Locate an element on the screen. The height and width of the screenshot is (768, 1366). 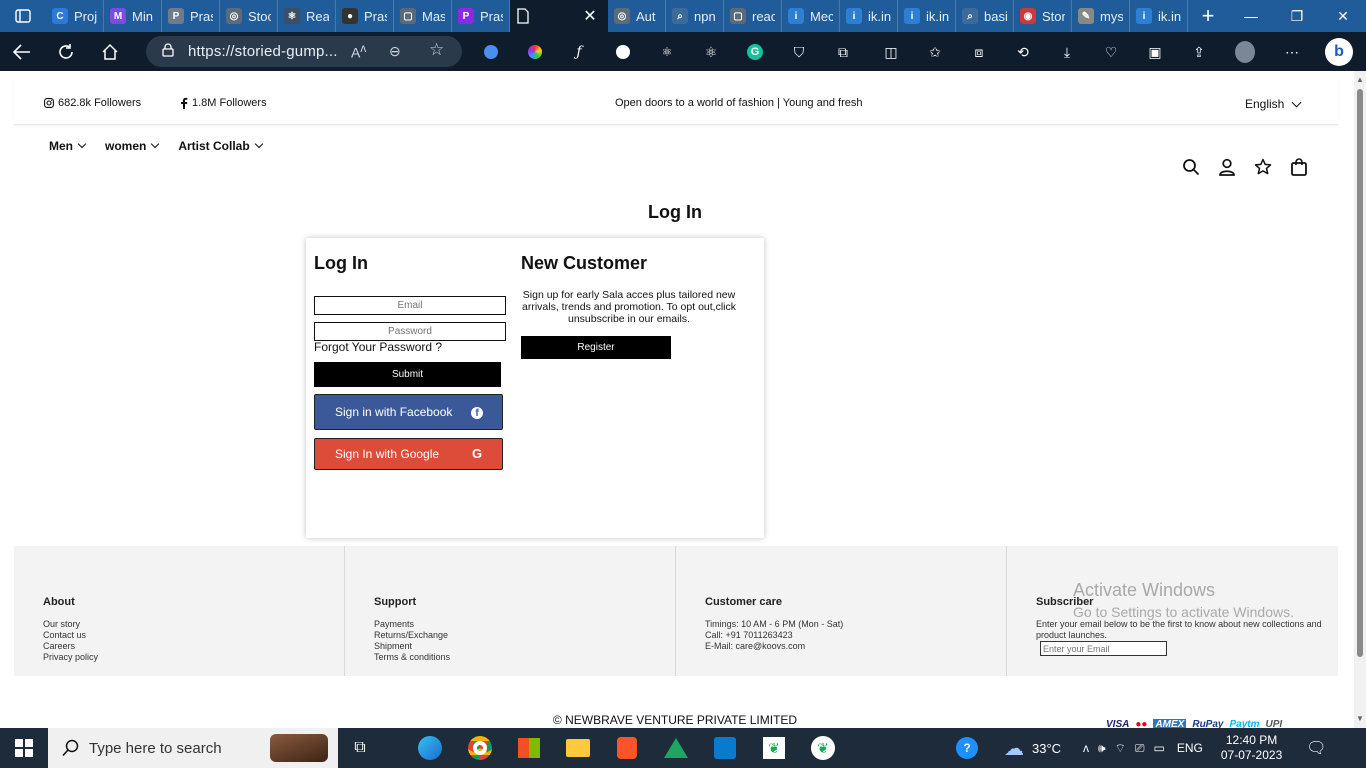
notifications-icon: 🗨 is located at coordinates (1316, 748).